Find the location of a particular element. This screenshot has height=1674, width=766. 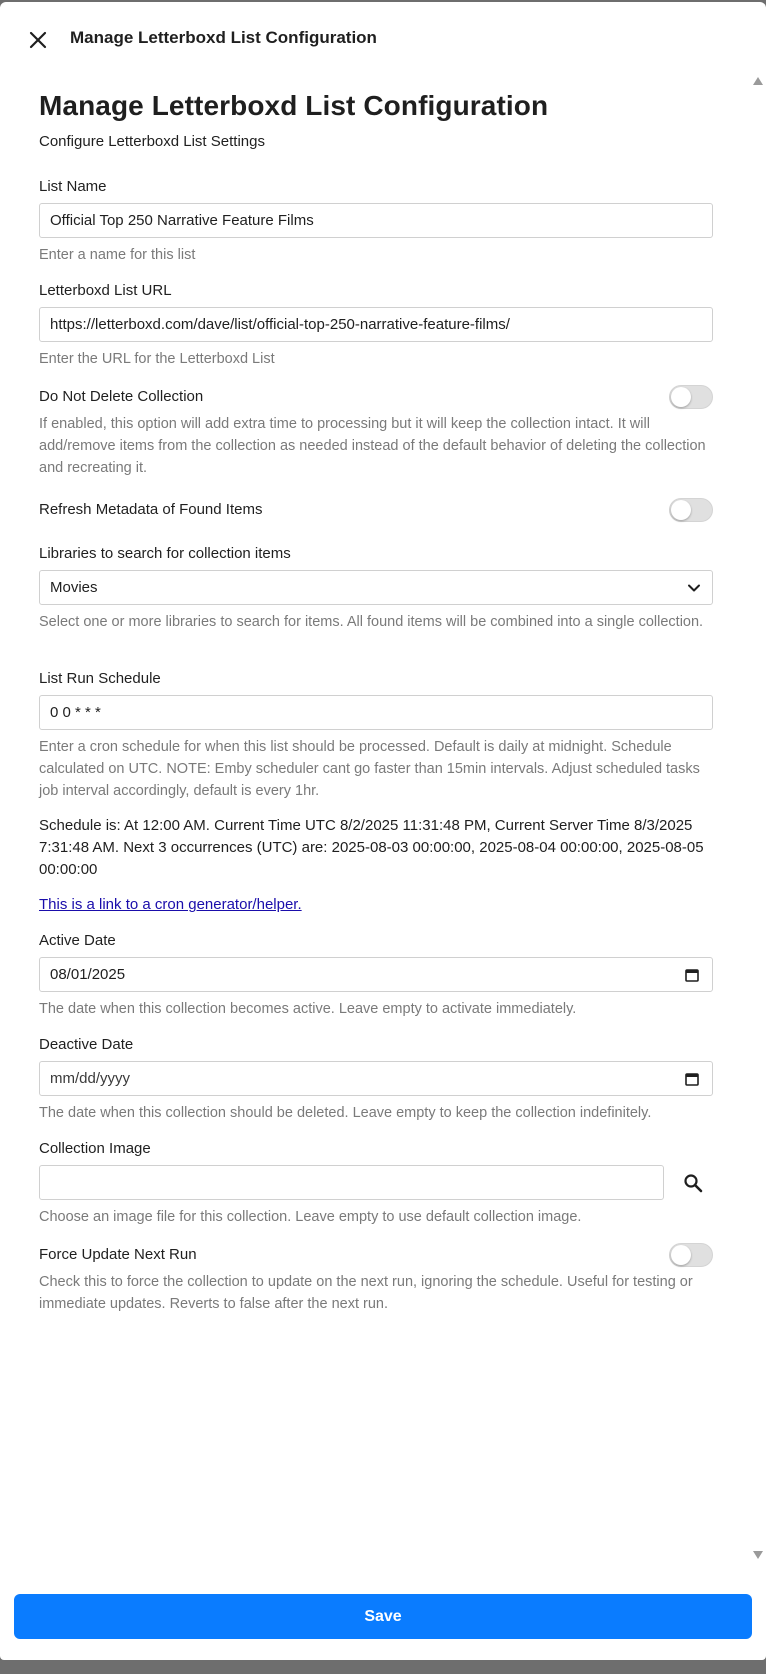

list-name-help: Enter a name for this list is located at coordinates (117, 255).